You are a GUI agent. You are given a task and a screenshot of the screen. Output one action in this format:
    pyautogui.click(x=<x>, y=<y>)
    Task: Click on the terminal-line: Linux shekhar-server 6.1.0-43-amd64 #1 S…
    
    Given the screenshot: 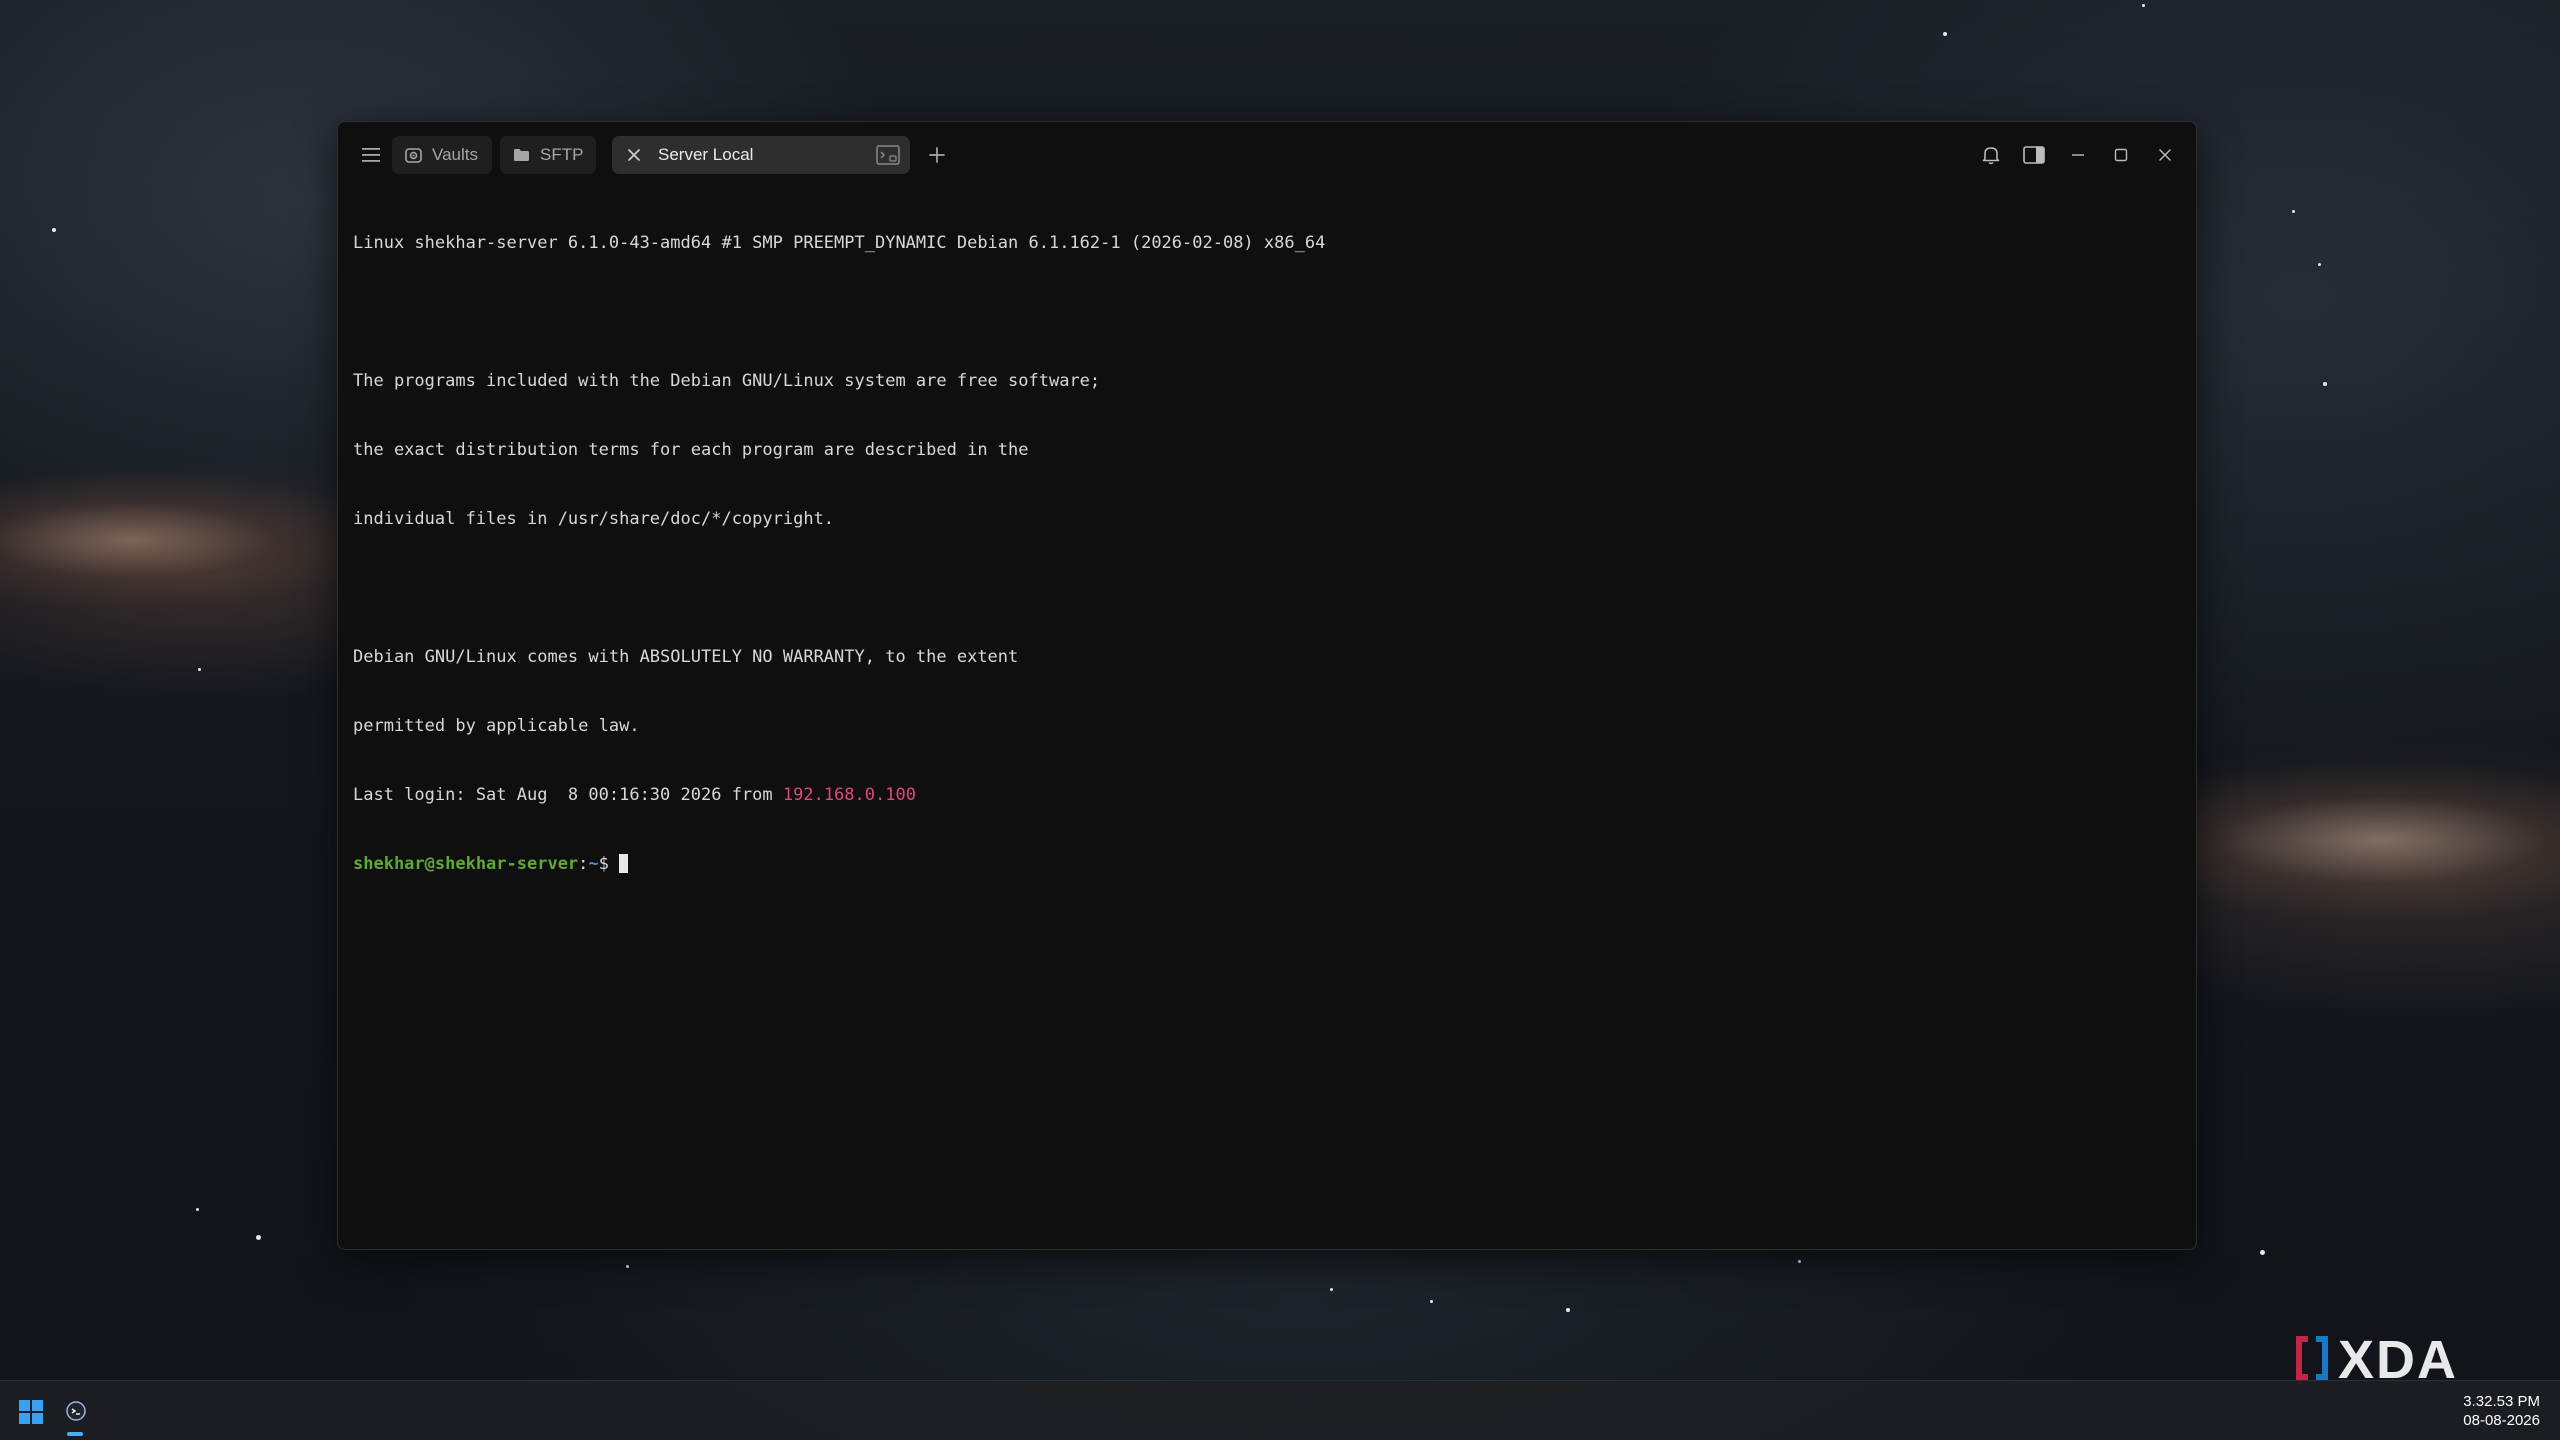 What is the action you would take?
    pyautogui.click(x=839, y=243)
    